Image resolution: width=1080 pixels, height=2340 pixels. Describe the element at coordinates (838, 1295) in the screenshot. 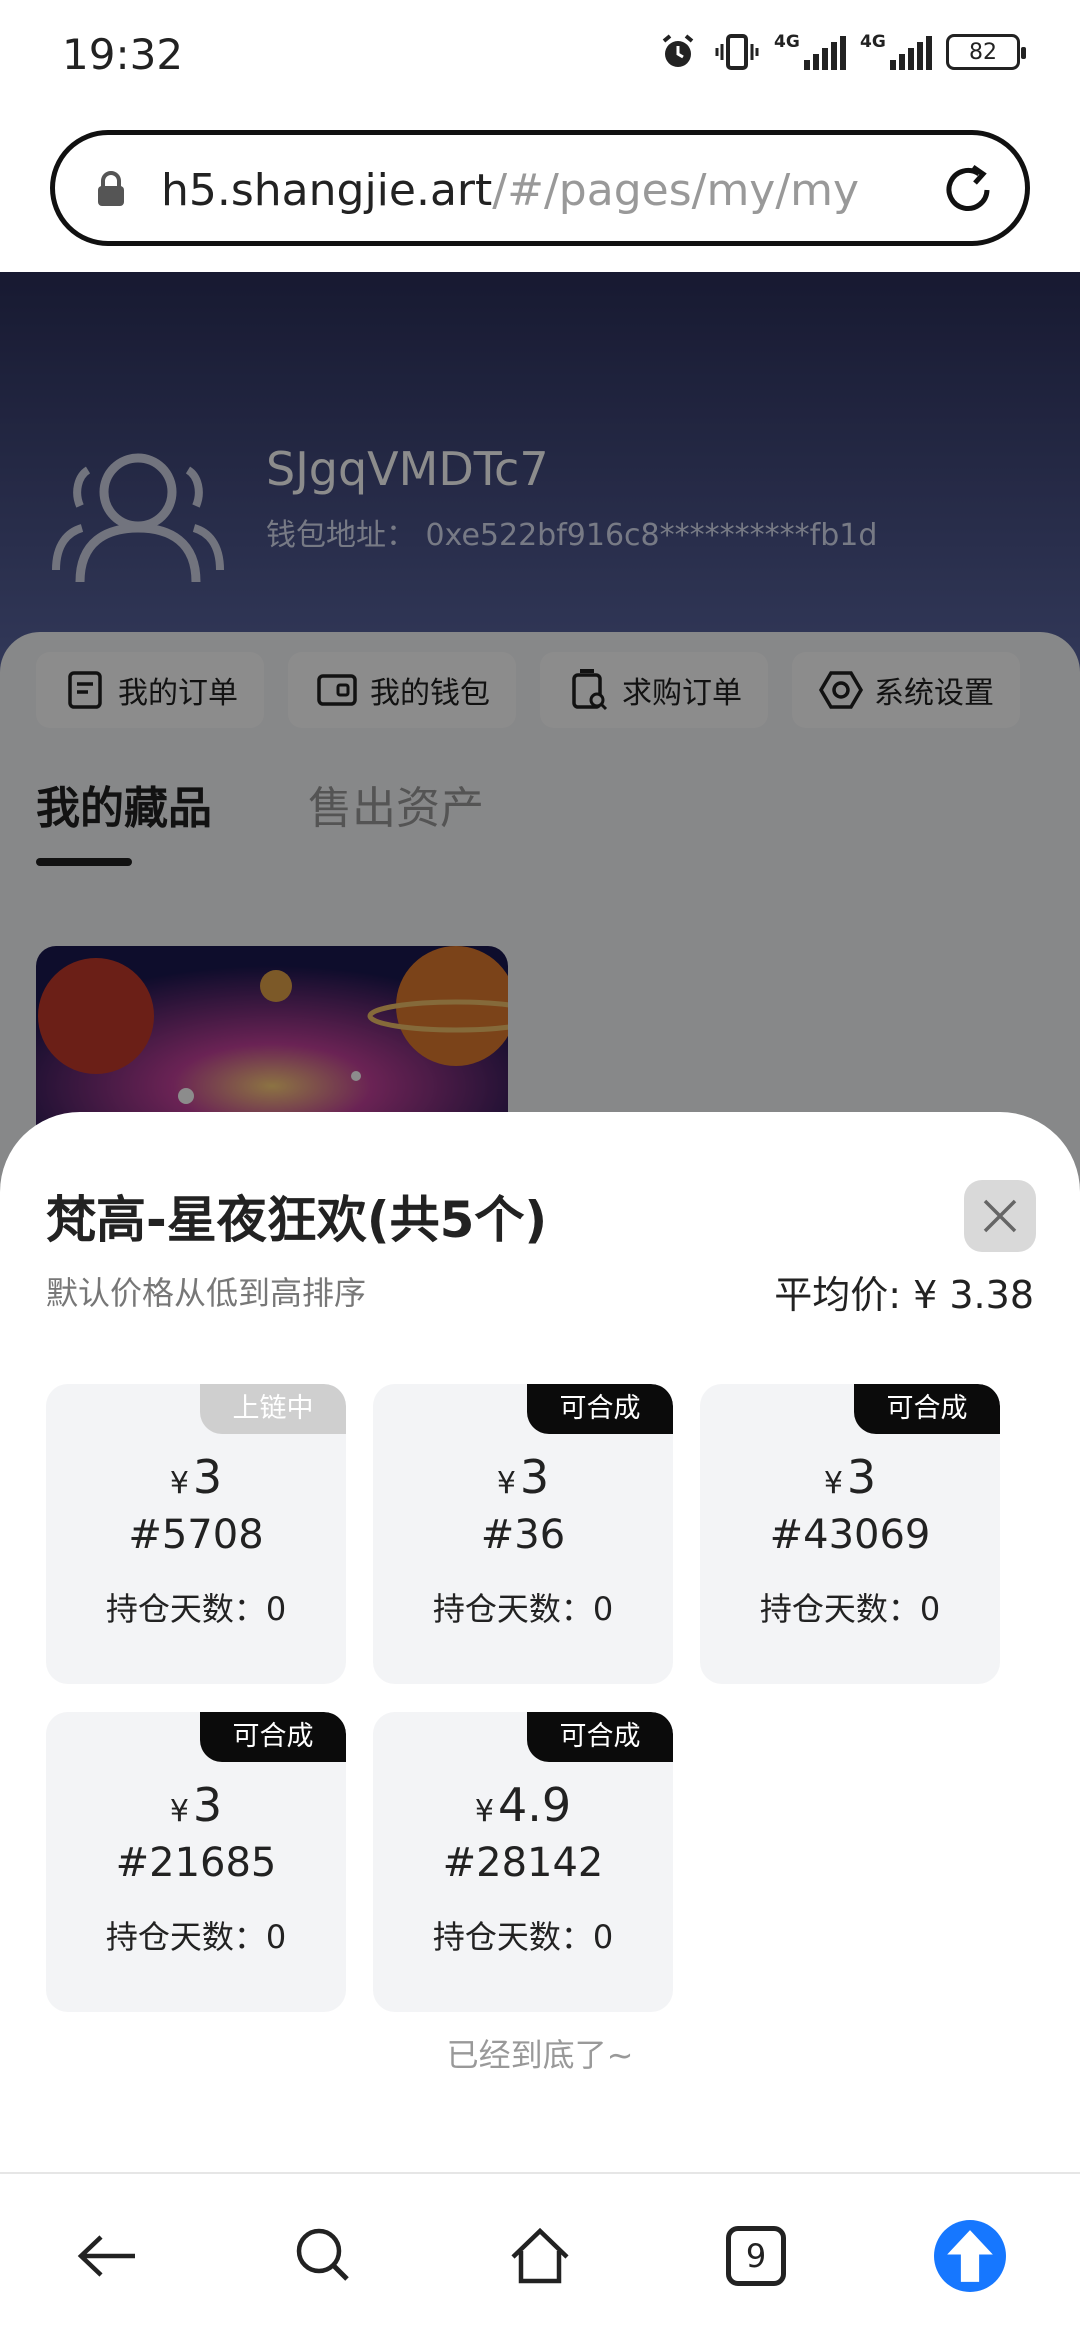

I see `average-price-label: 平均价:` at that location.